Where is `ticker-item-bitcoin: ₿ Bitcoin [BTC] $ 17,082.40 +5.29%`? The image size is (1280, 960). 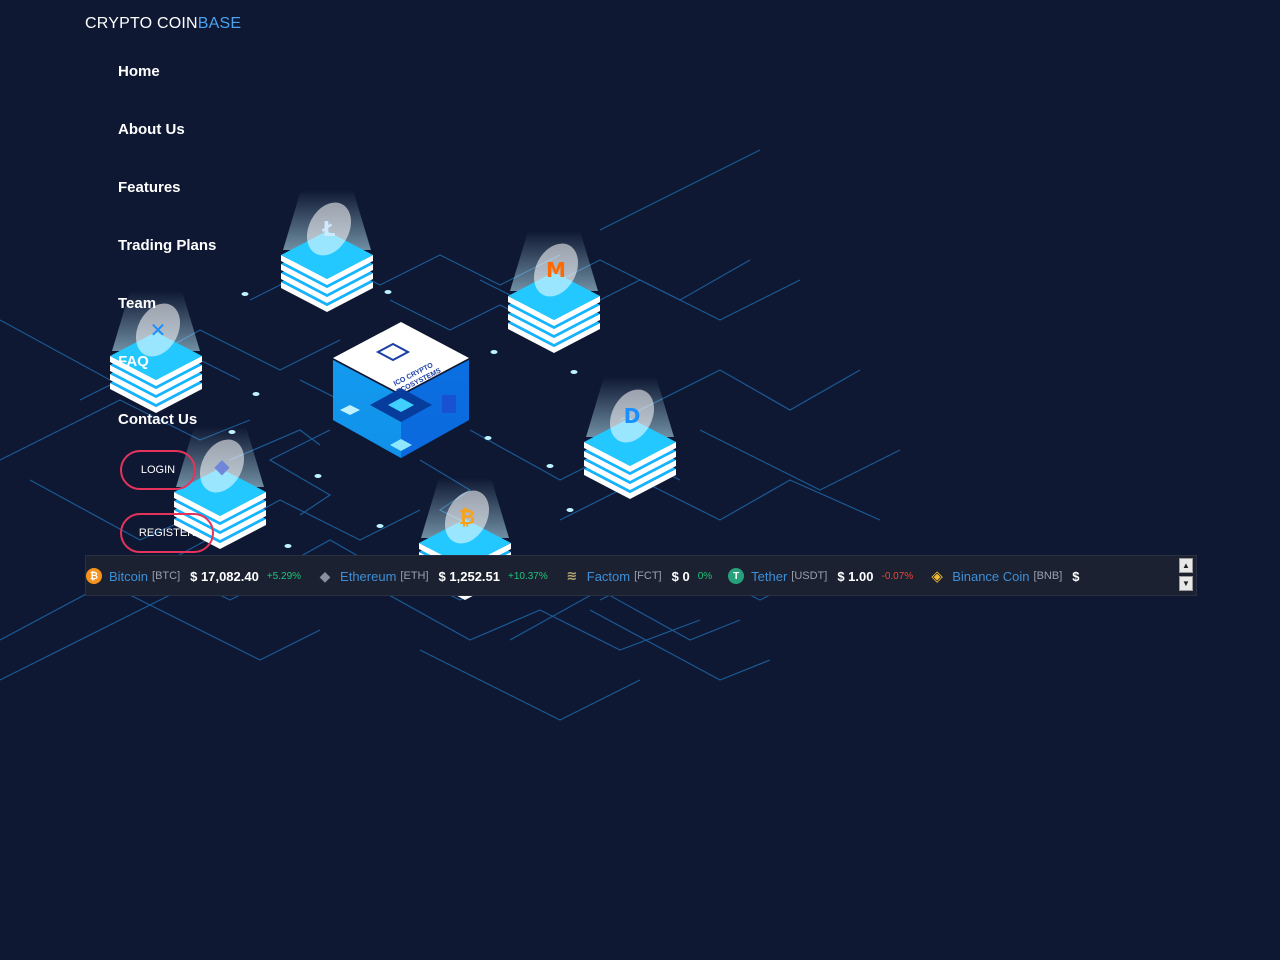
ticker-item-bitcoin: ₿ Bitcoin [BTC] $ 17,082.40 +5.29% is located at coordinates (193, 576).